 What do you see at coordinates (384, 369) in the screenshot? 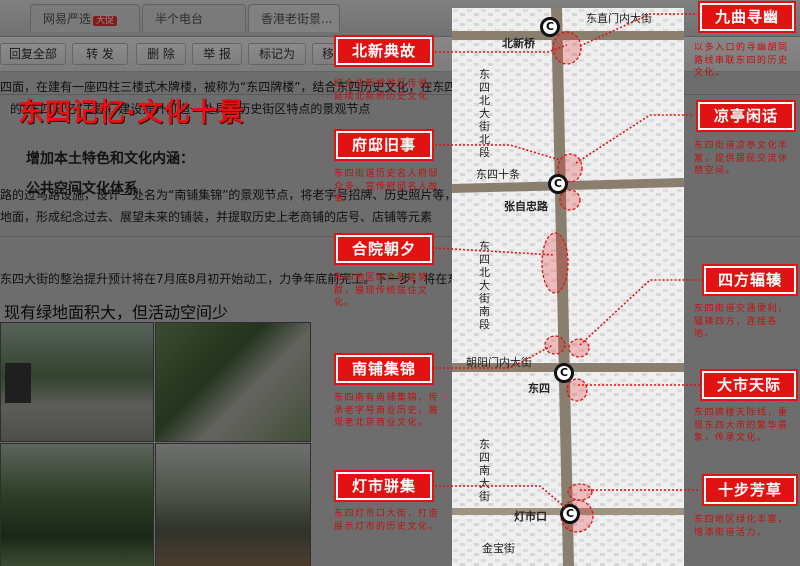
I see `tag-nanpu: 南铺集锦` at bounding box center [384, 369].